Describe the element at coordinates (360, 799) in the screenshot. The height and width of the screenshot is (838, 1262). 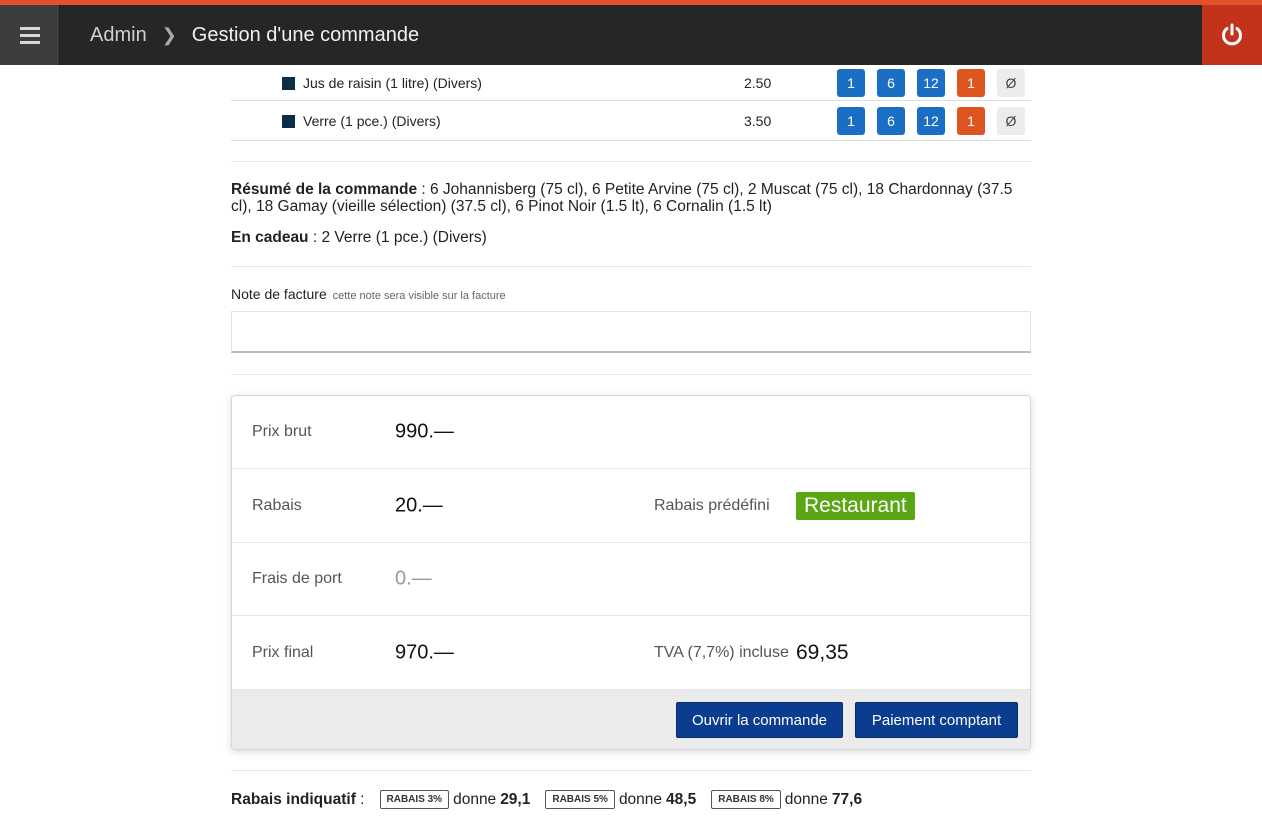
I see `indicative-discount-sep: :` at that location.